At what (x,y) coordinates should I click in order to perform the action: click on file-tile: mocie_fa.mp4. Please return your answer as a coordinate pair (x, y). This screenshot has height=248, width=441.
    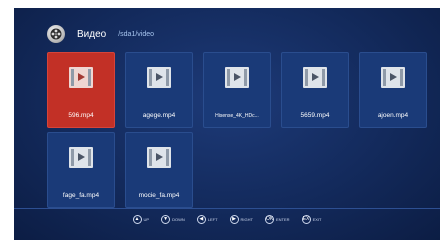
    Looking at the image, I should click on (159, 170).